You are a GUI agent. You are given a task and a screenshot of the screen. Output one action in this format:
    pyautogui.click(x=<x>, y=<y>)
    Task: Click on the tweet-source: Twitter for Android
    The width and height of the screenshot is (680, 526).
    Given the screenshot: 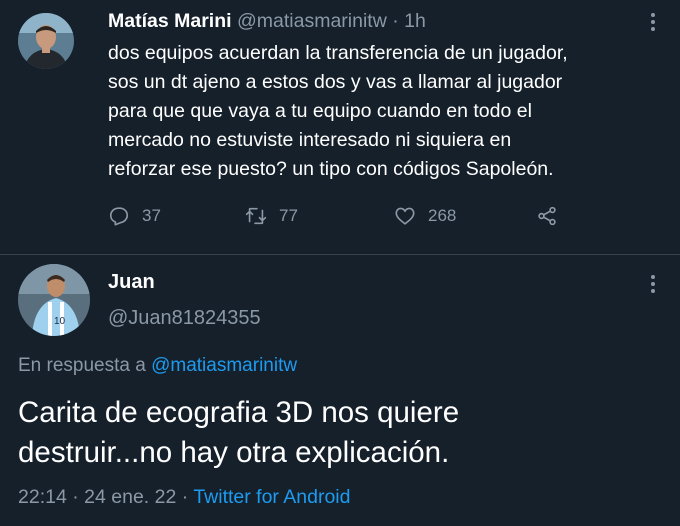 What is the action you would take?
    pyautogui.click(x=271, y=497)
    